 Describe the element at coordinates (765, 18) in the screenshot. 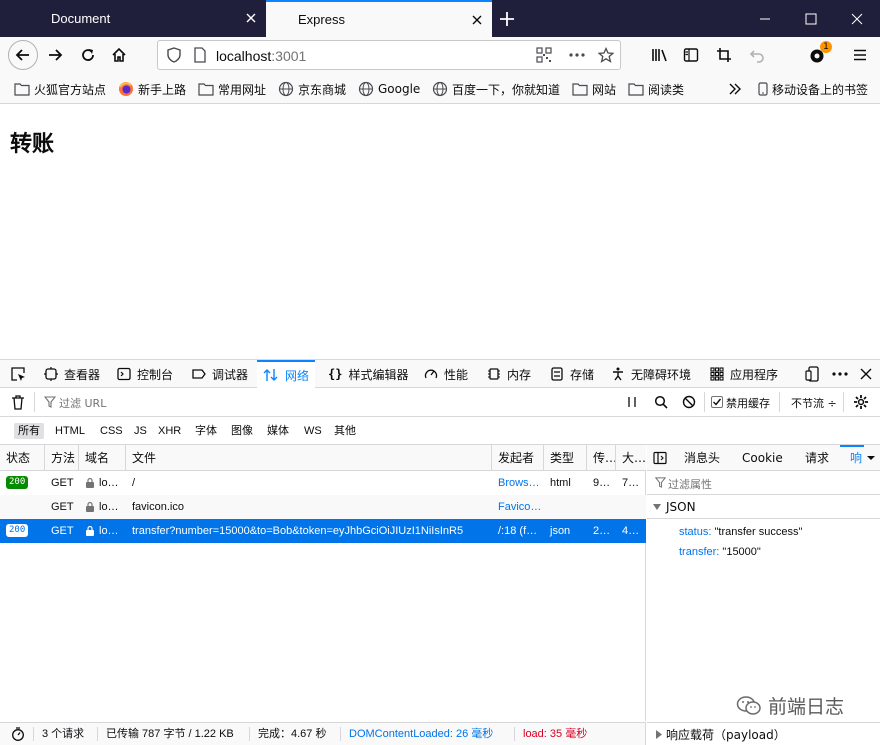

I see `minimize-button` at that location.